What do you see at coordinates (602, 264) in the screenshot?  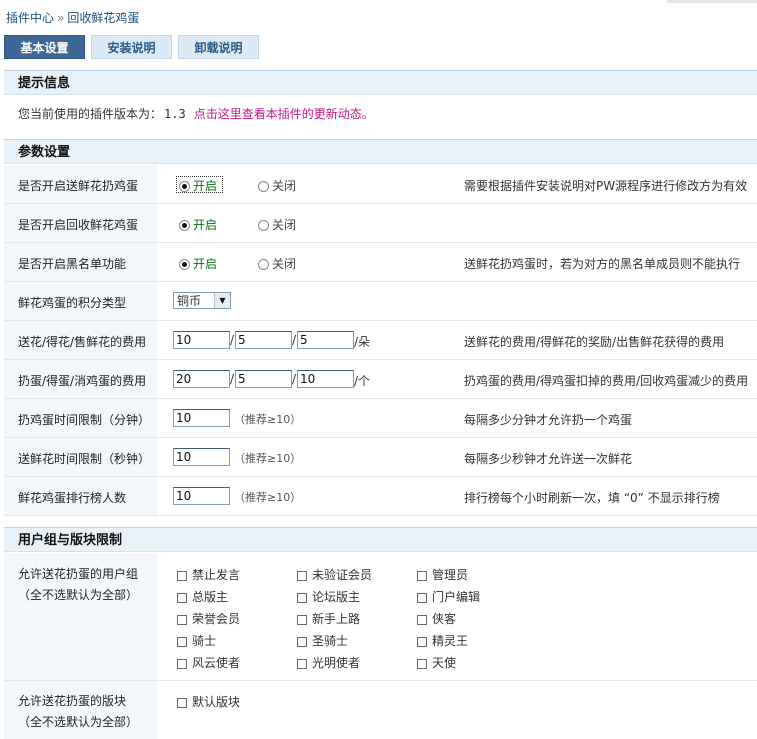 I see `setting-note: 送鲜花扔鸡蛋时，若为对方的黑名单成员则不能执行` at bounding box center [602, 264].